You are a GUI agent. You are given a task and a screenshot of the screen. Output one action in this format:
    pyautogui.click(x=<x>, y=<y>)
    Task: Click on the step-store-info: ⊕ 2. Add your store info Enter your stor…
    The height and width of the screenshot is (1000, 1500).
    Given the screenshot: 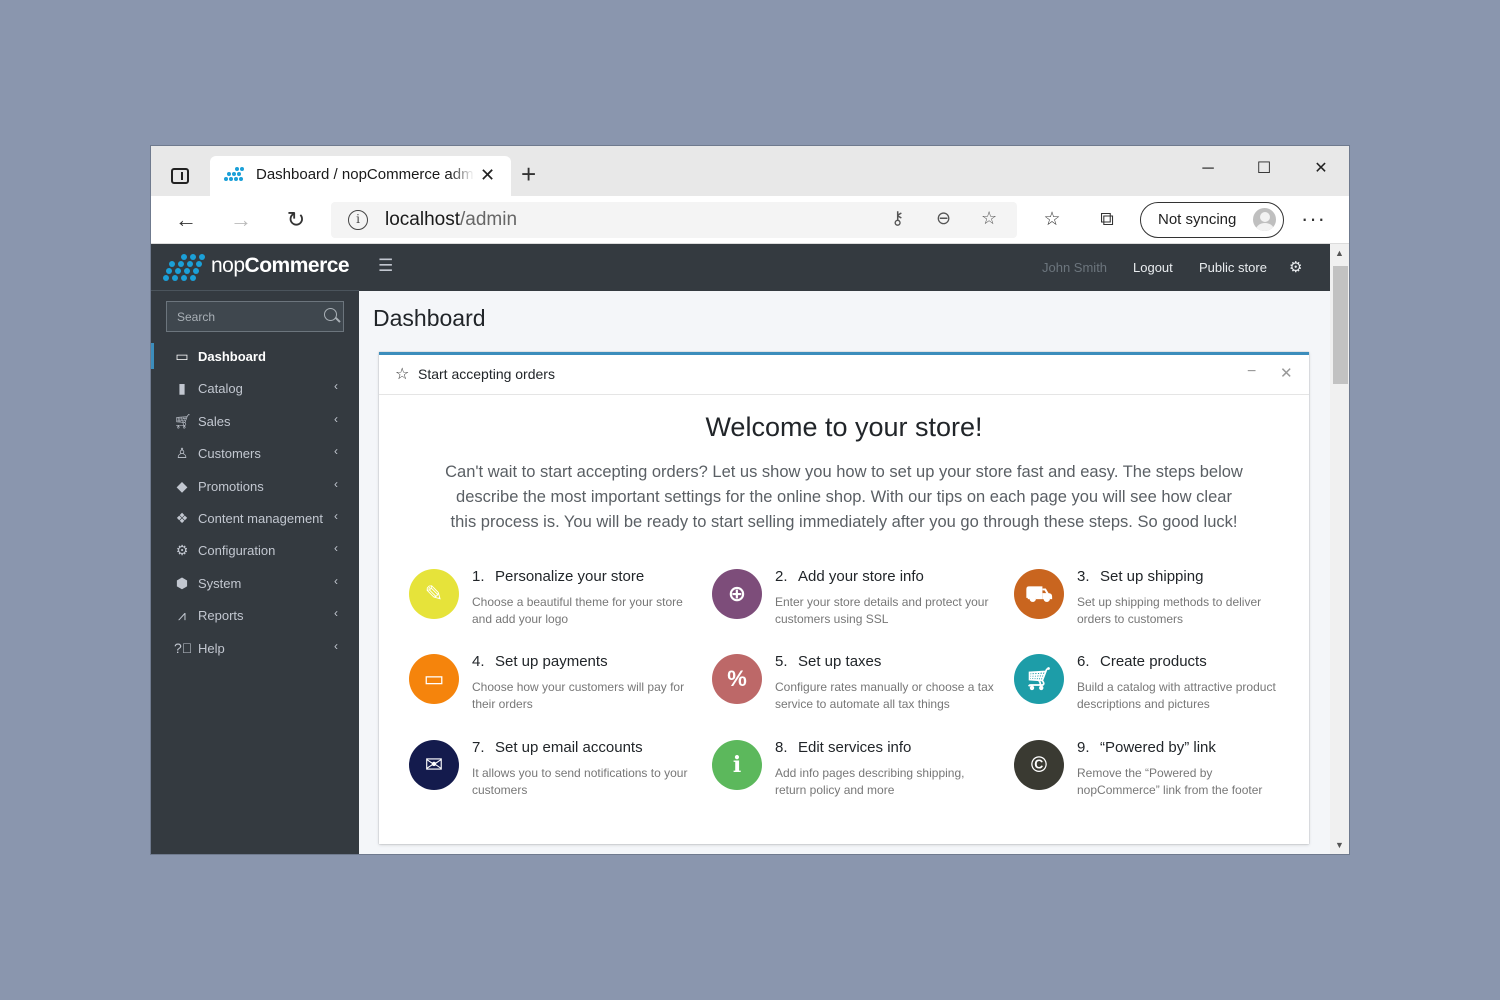 What is the action you would take?
    pyautogui.click(x=835, y=602)
    